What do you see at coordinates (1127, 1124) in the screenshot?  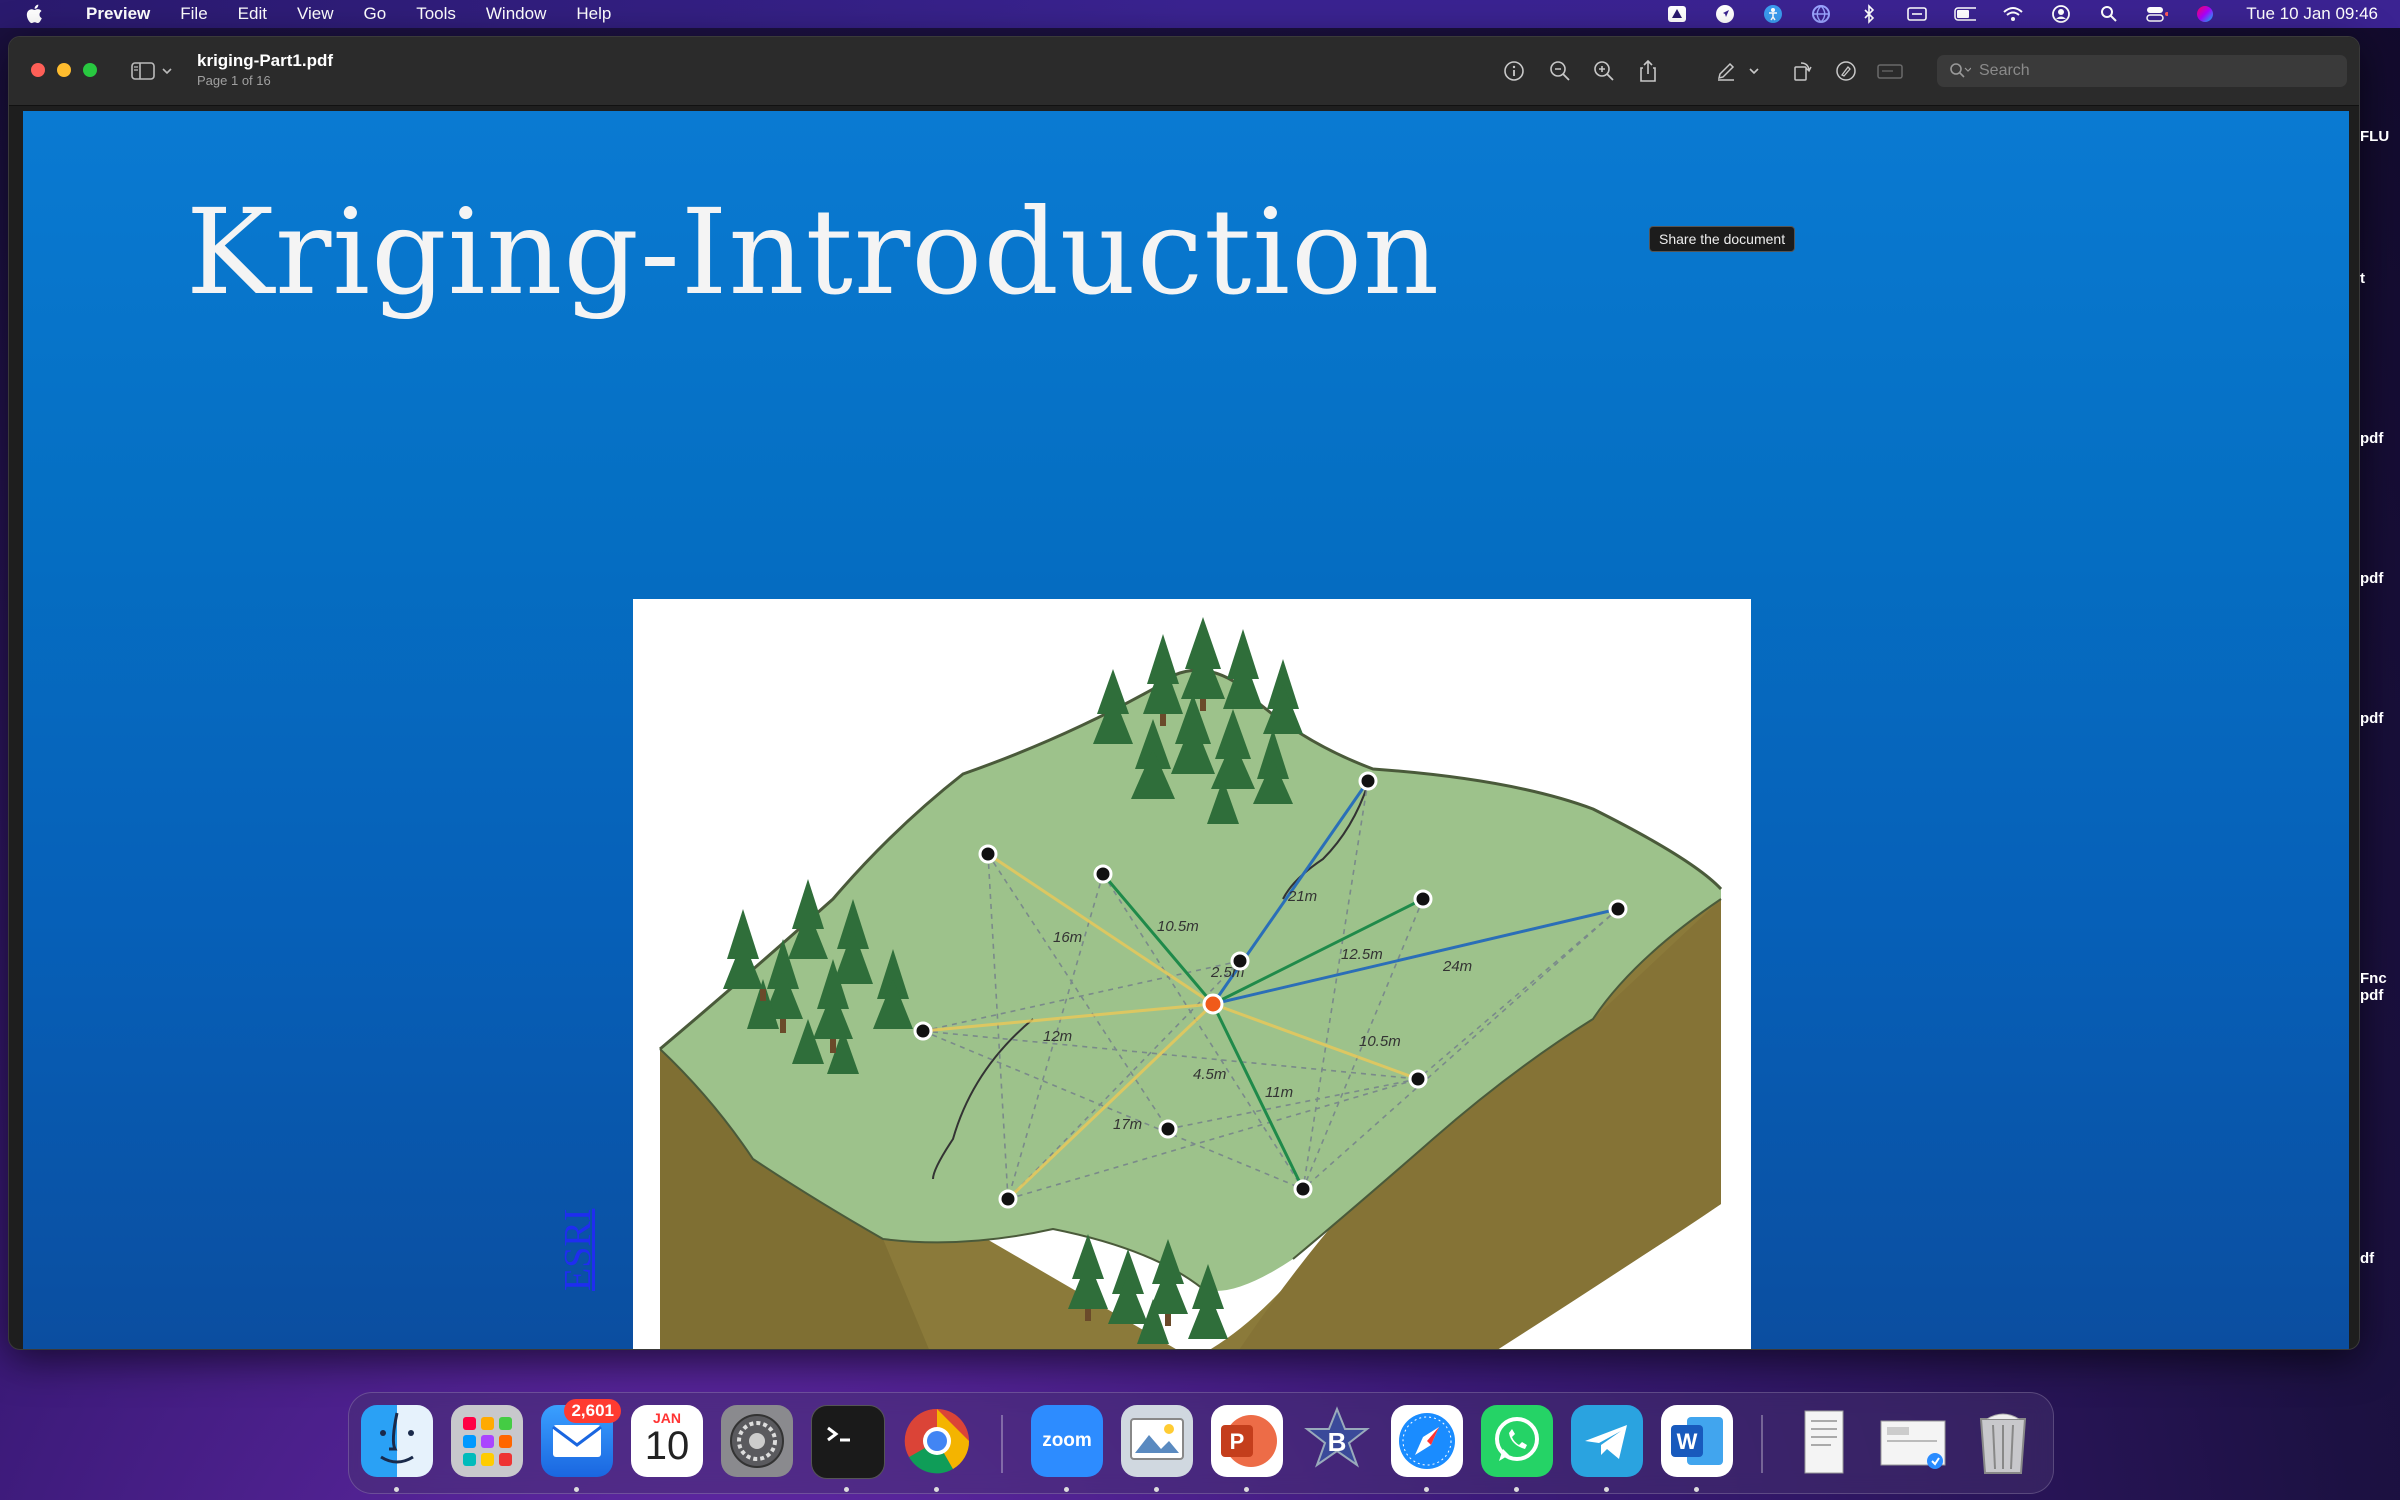 I see `distance-label: 17m` at bounding box center [1127, 1124].